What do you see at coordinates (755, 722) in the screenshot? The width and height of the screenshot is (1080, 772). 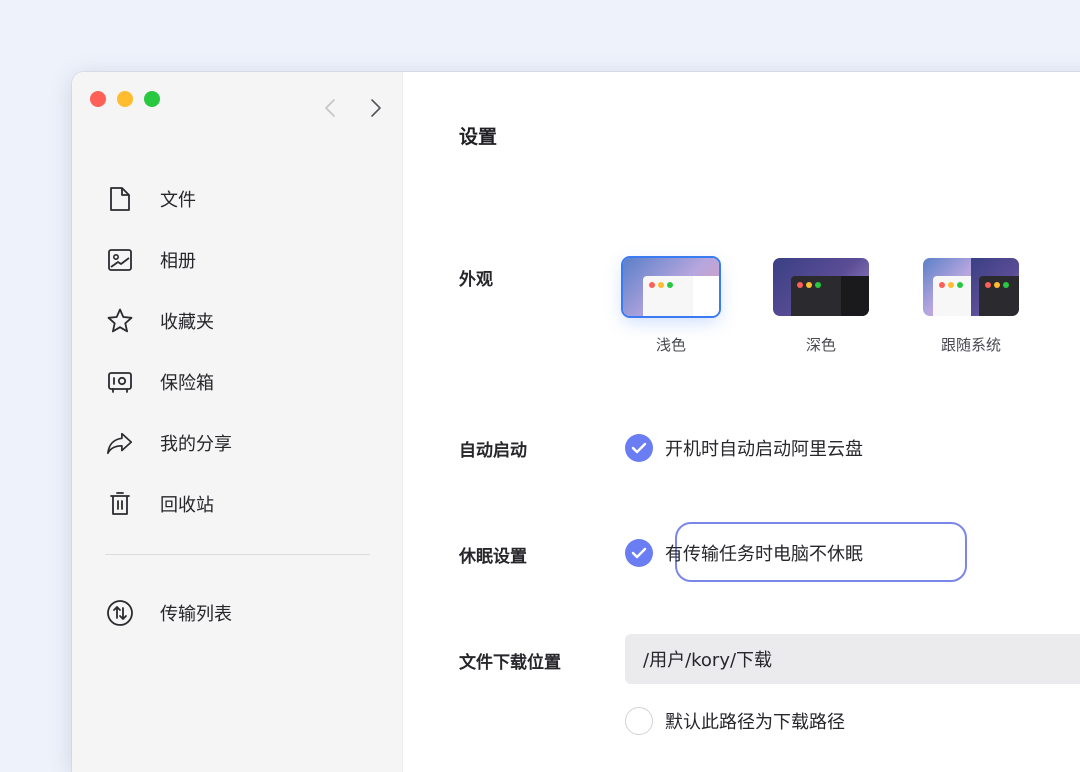 I see `default-path-option-label: 默认此路径为下载路径` at bounding box center [755, 722].